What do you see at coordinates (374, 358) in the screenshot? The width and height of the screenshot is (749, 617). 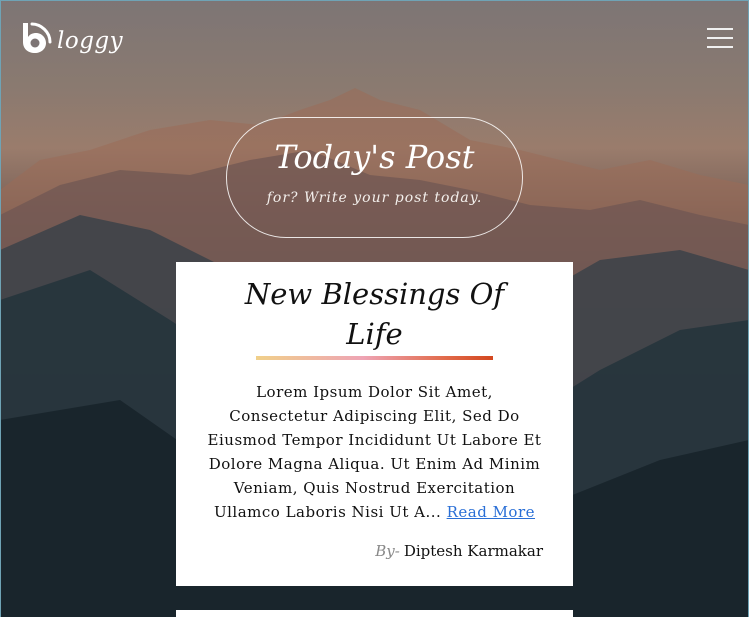 I see `title-underline` at bounding box center [374, 358].